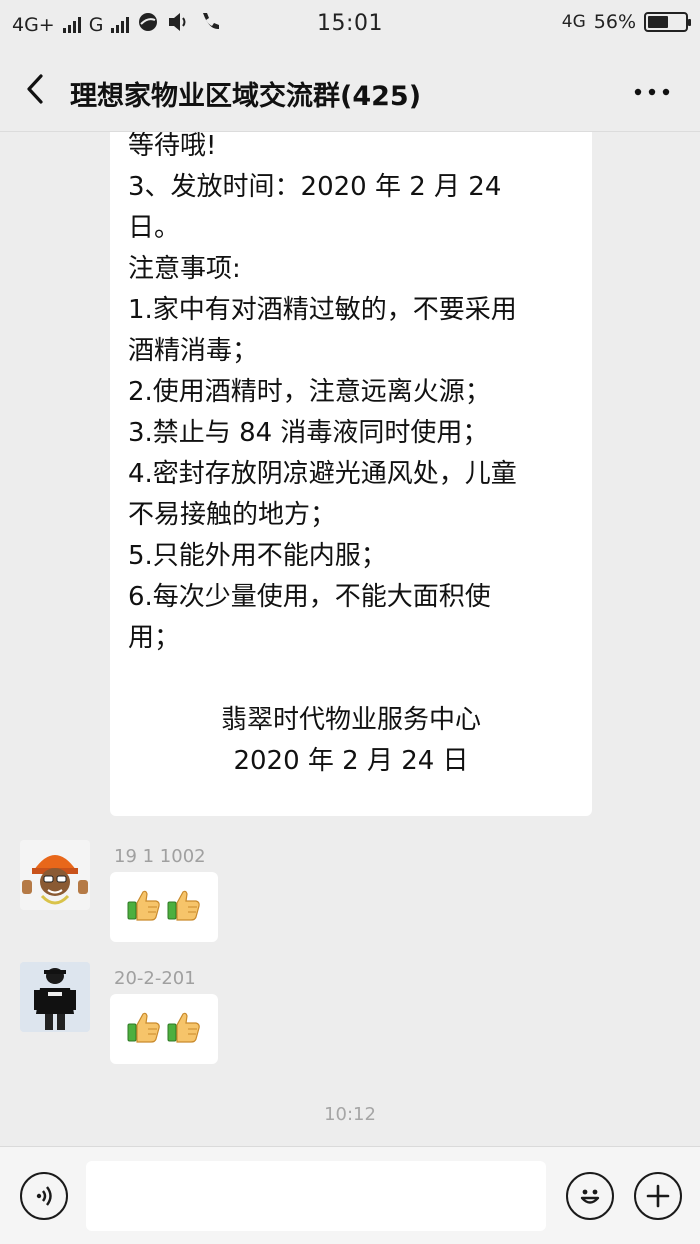 The width and height of the screenshot is (700, 1244). I want to click on add-button, so click(658, 1196).